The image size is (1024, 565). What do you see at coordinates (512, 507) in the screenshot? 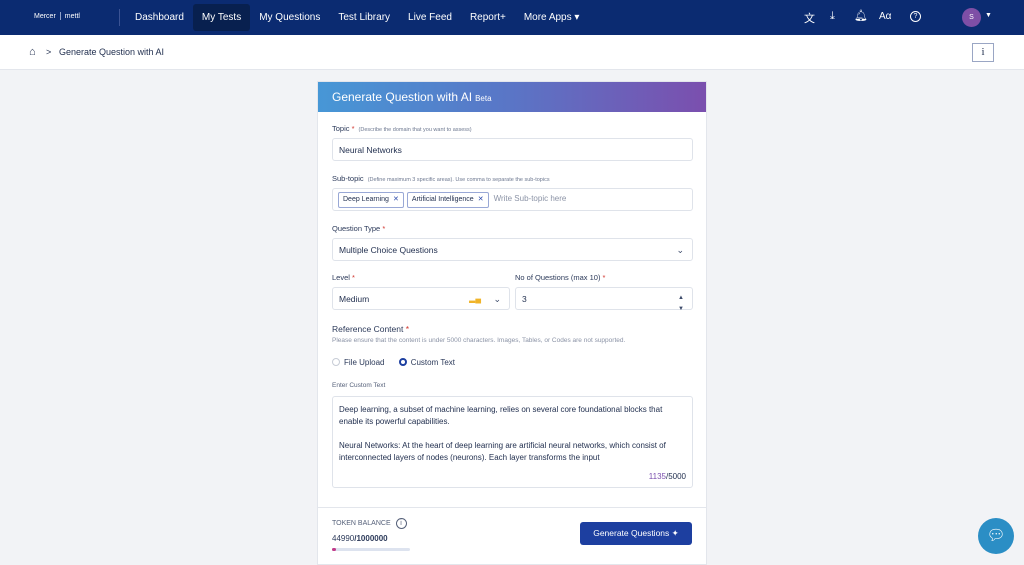
I see `footer-divider` at bounding box center [512, 507].